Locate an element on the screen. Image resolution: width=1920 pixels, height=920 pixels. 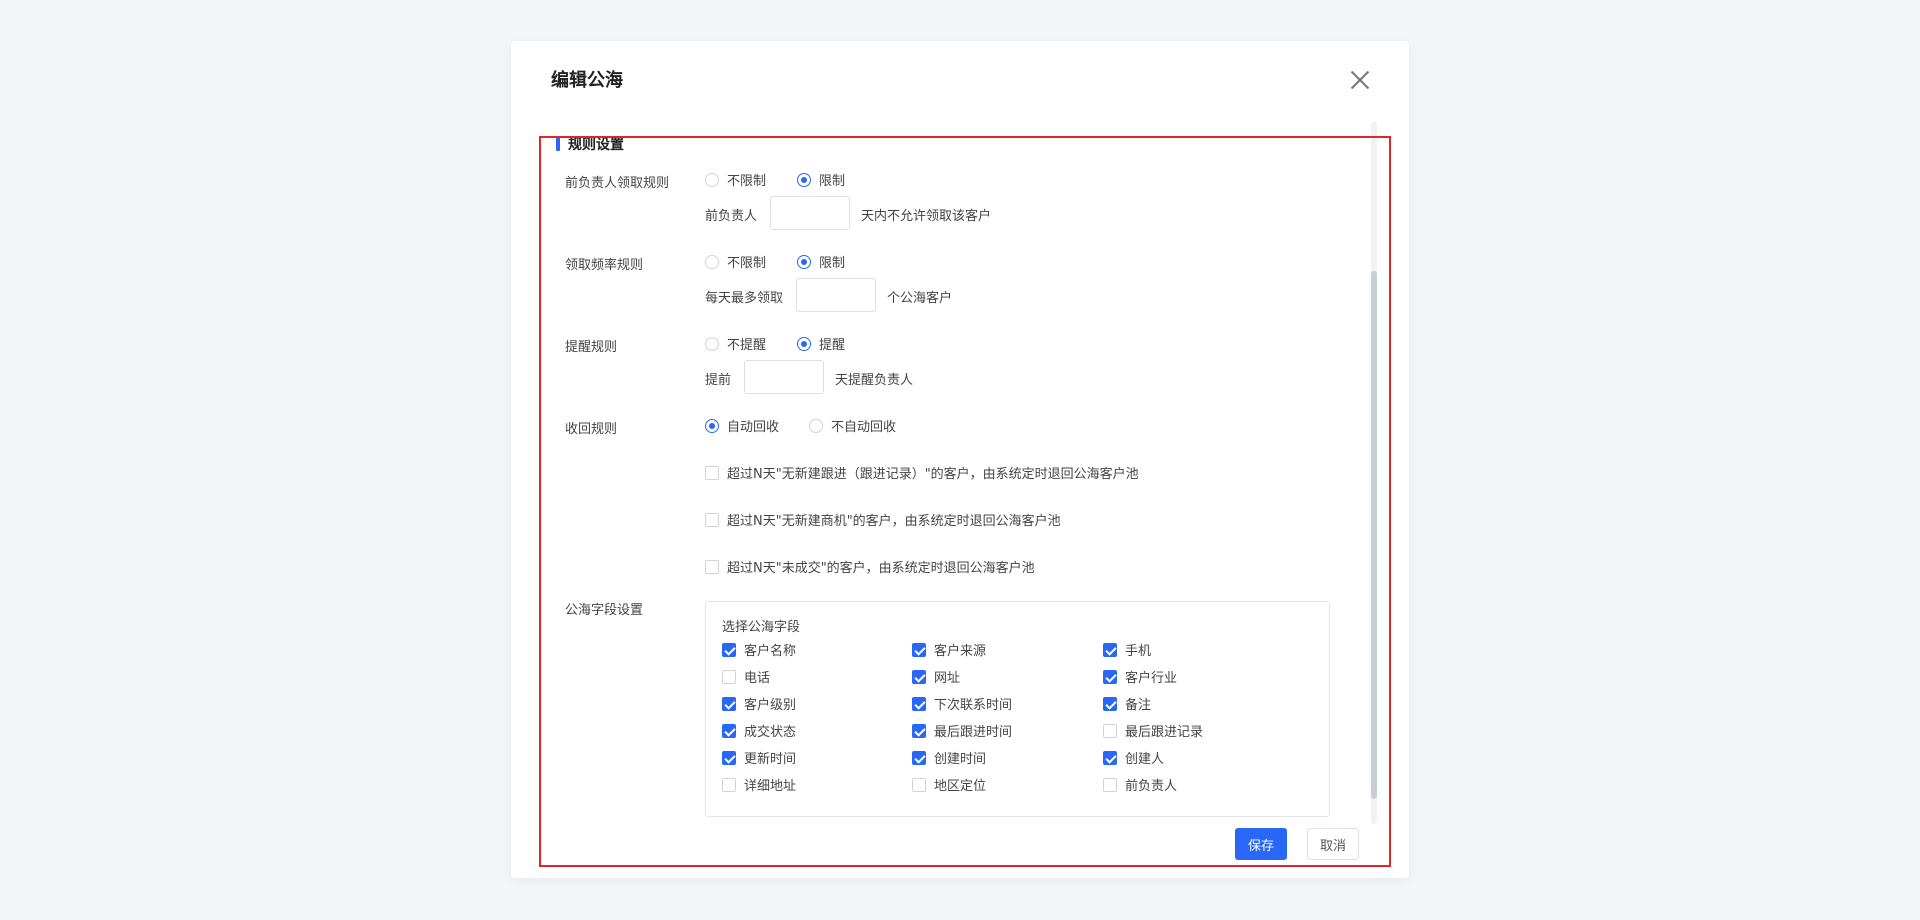
checkbox-label: 最后跟进记录 is located at coordinates (1164, 732).